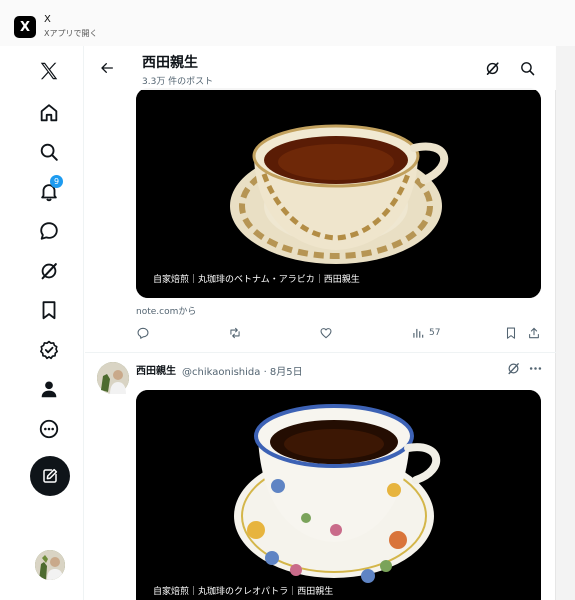 The height and width of the screenshot is (600, 575). I want to click on home-icon, so click(49, 113).